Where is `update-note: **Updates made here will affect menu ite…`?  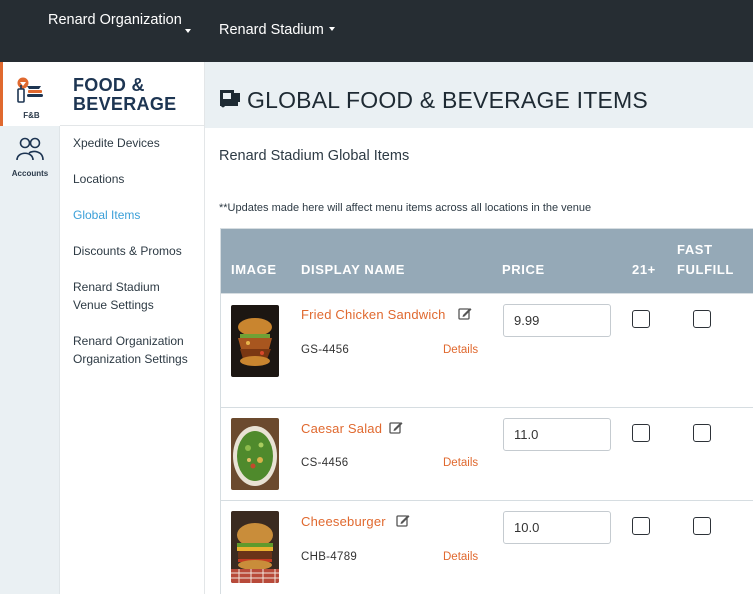 update-note: **Updates made here will affect menu ite… is located at coordinates (405, 208).